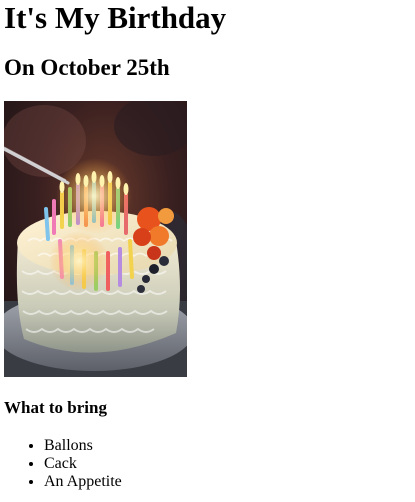 The height and width of the screenshot is (502, 415). I want to click on list-item: Cack, so click(229, 464).